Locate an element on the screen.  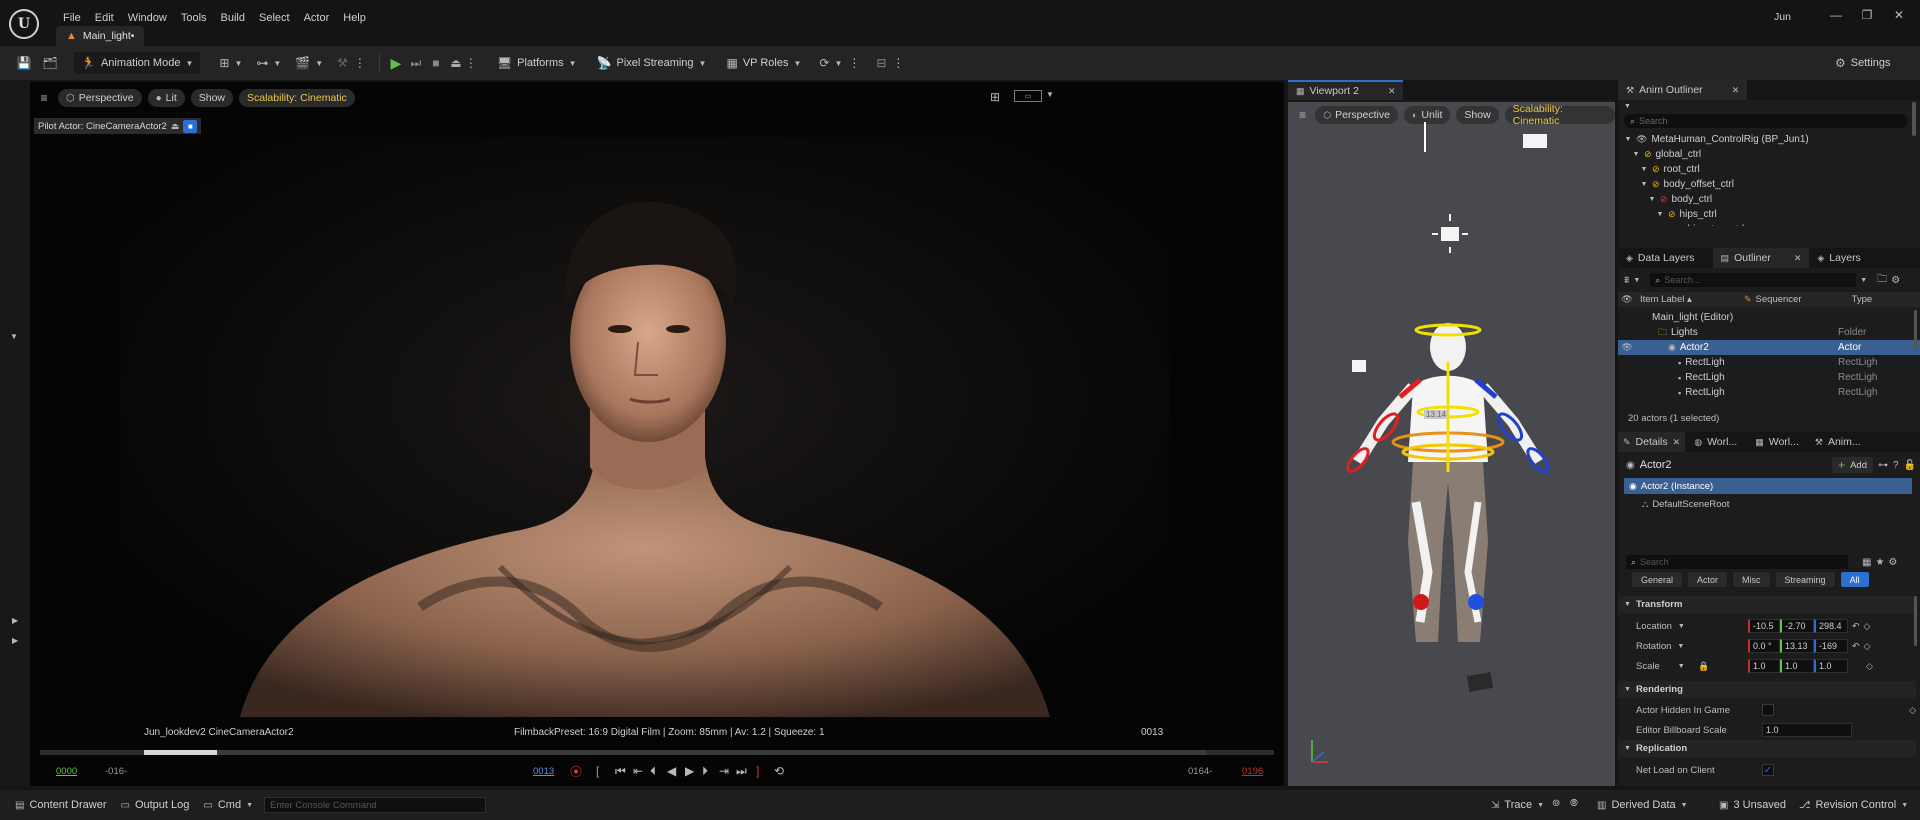
component-instance: ◉ Actor2 (Instance) is located at coordinates (1768, 486).